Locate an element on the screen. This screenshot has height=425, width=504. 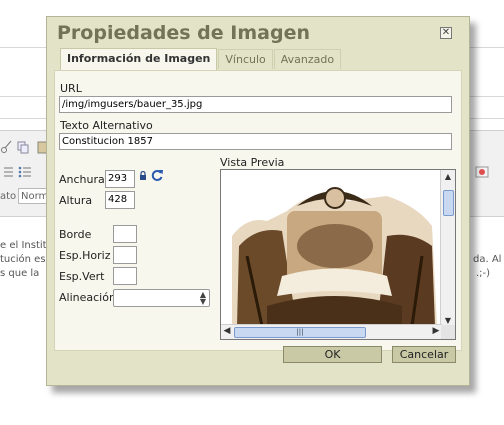
width-field: 293 is located at coordinates (120, 179).